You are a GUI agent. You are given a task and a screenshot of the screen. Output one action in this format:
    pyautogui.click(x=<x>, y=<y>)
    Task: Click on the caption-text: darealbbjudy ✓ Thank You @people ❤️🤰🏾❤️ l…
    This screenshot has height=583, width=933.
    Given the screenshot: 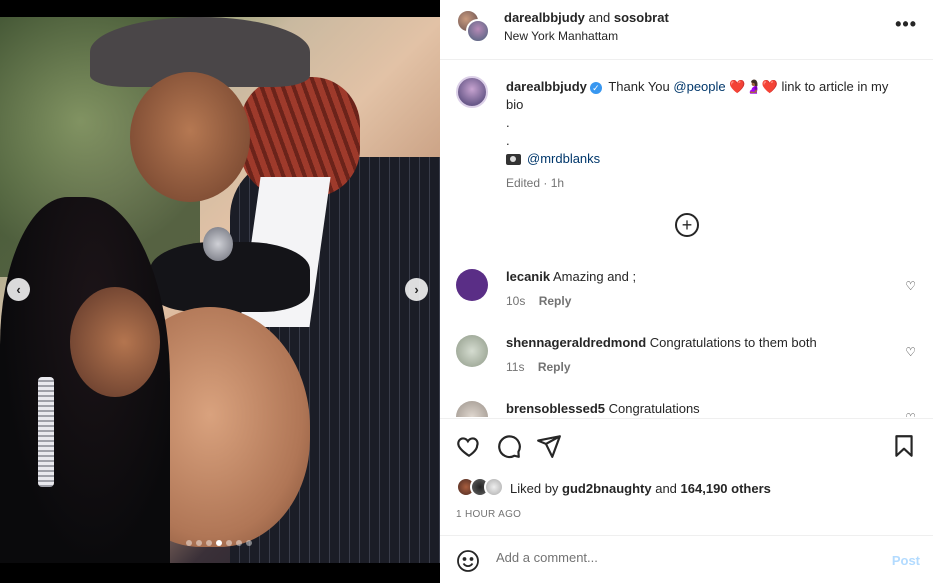 What is the action you would take?
    pyautogui.click(x=706, y=123)
    